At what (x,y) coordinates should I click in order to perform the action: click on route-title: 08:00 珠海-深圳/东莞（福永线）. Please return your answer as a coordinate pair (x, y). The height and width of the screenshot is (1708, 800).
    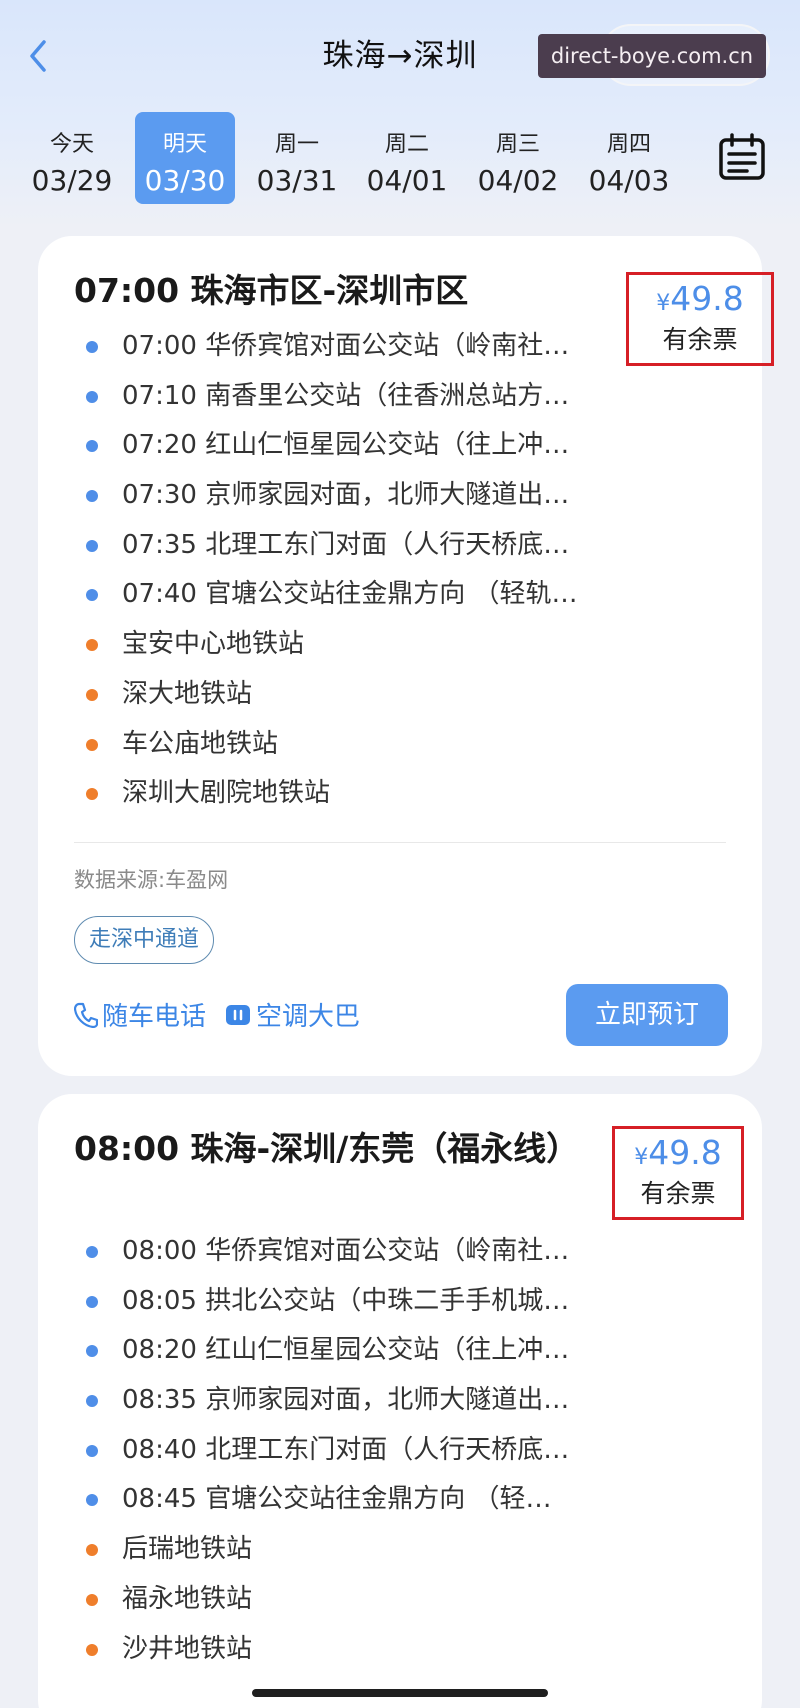
    Looking at the image, I should click on (327, 1148).